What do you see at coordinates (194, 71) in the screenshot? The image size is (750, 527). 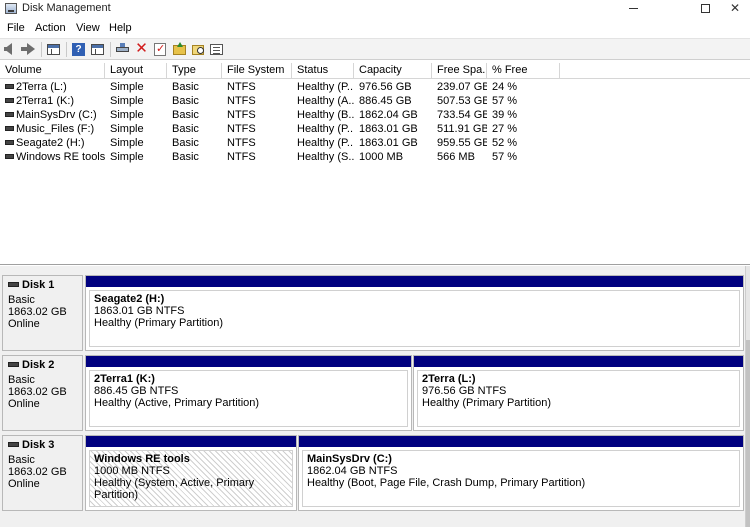 I see `column-header-type: Type` at bounding box center [194, 71].